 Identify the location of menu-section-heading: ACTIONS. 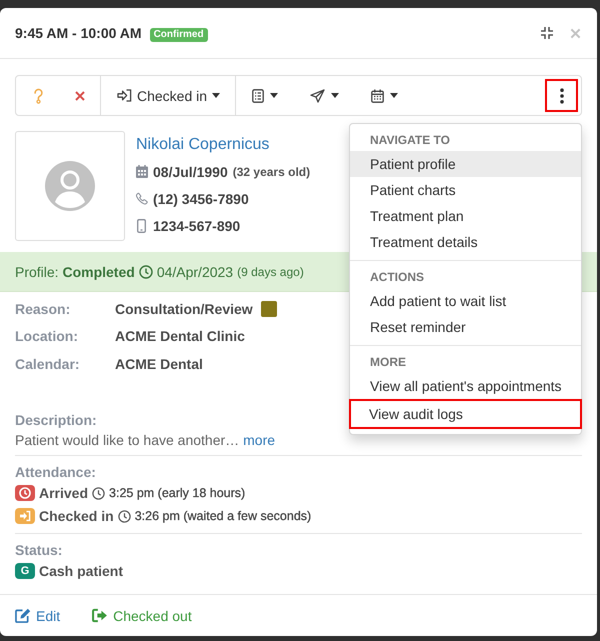
(397, 277).